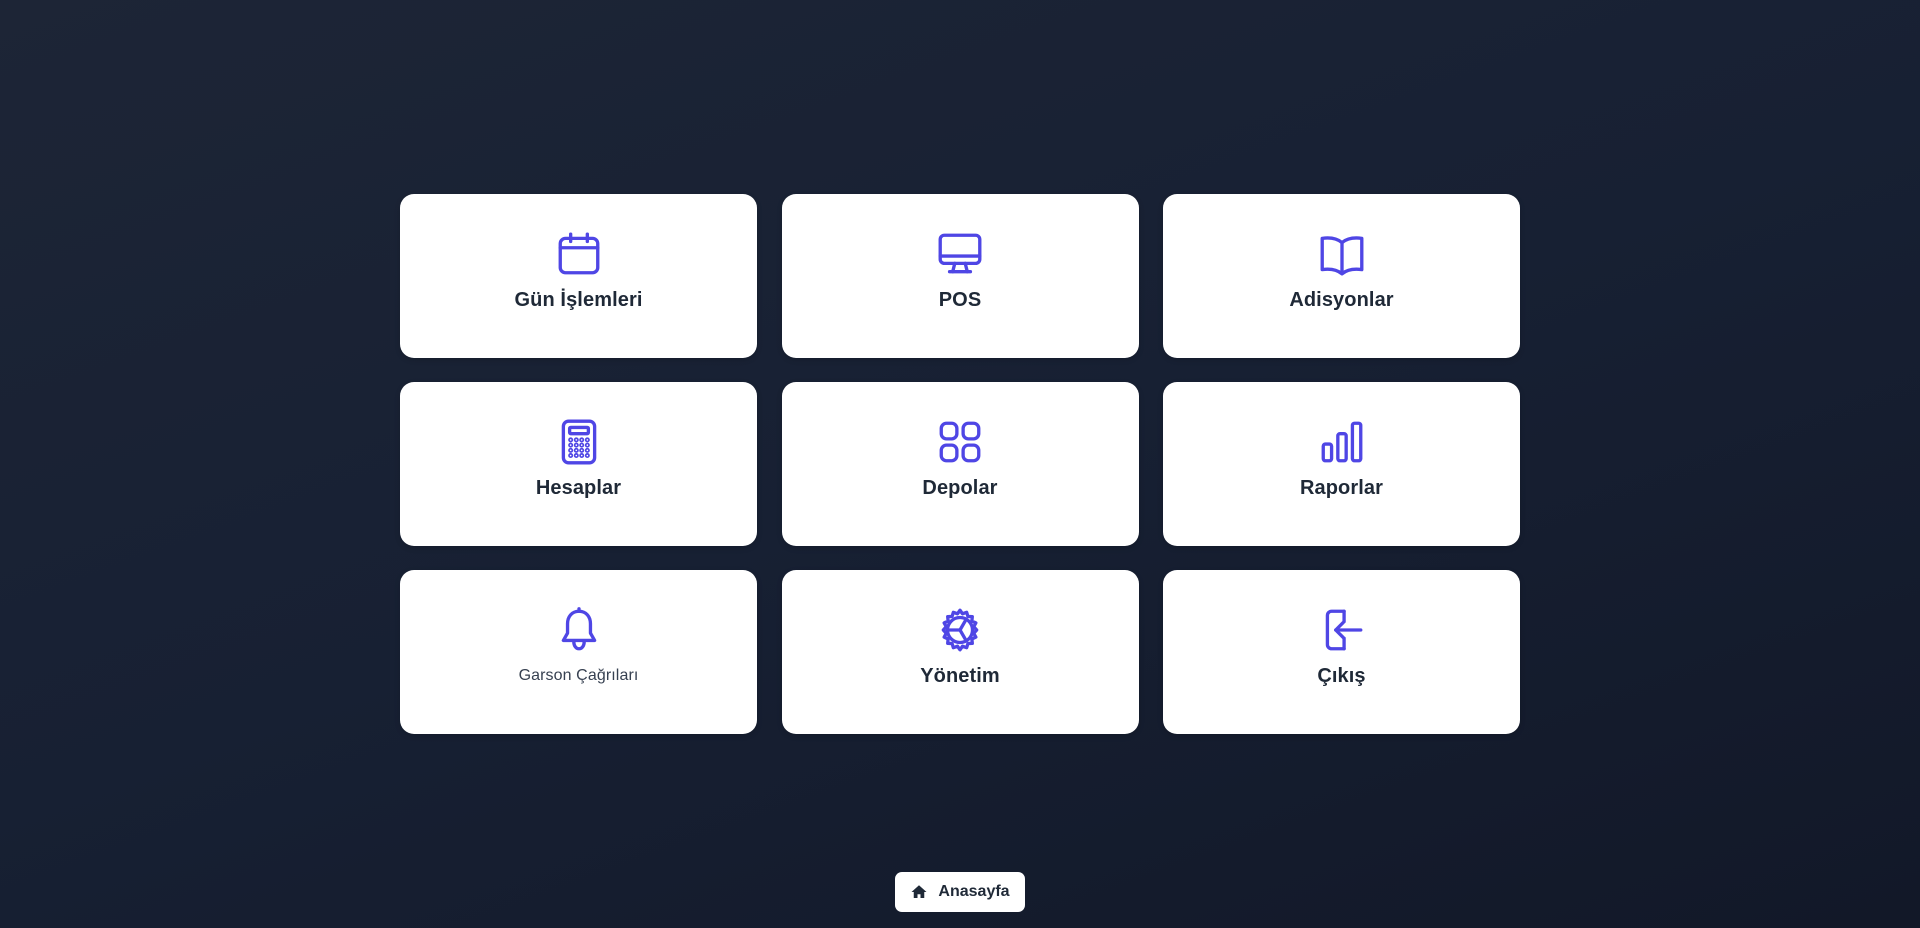  I want to click on bar-chart-icon, so click(1342, 442).